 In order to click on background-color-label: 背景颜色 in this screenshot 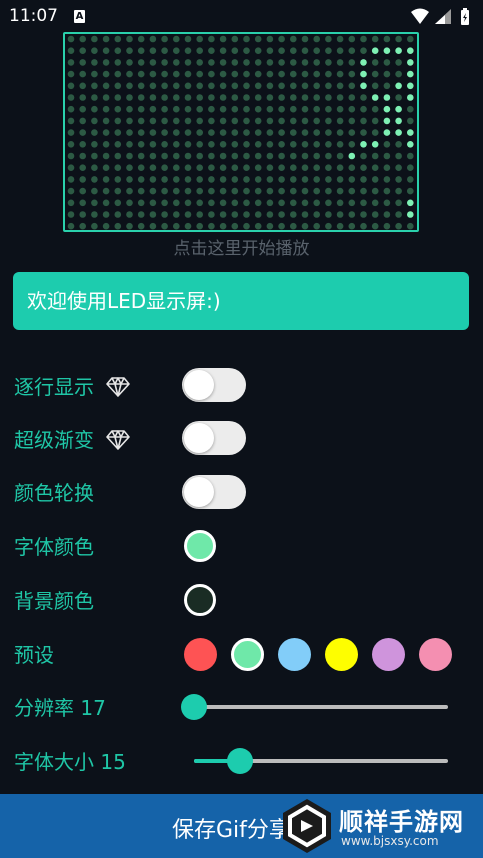, I will do `click(54, 601)`.